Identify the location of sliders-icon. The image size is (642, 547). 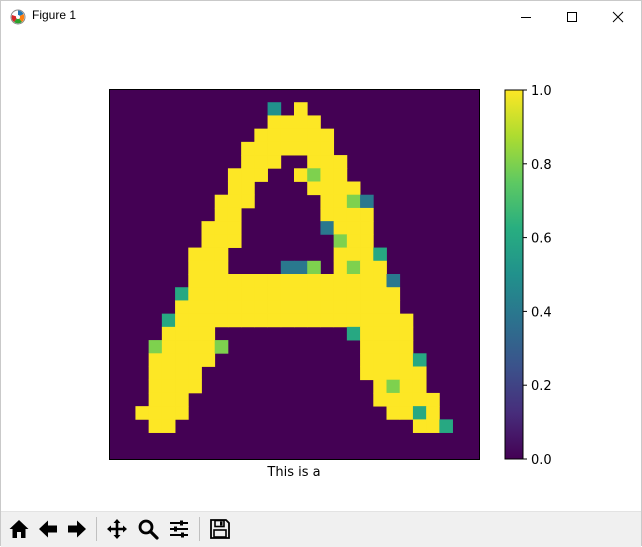
(179, 529).